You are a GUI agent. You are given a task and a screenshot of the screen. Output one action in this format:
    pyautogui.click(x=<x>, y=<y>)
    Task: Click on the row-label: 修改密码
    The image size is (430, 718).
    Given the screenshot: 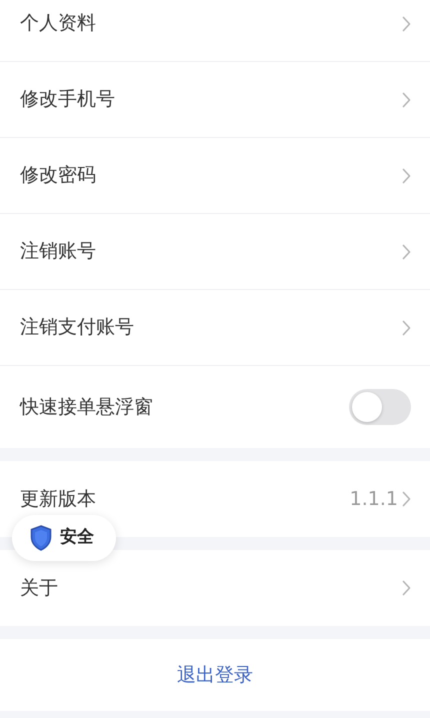 What is the action you would take?
    pyautogui.click(x=58, y=175)
    